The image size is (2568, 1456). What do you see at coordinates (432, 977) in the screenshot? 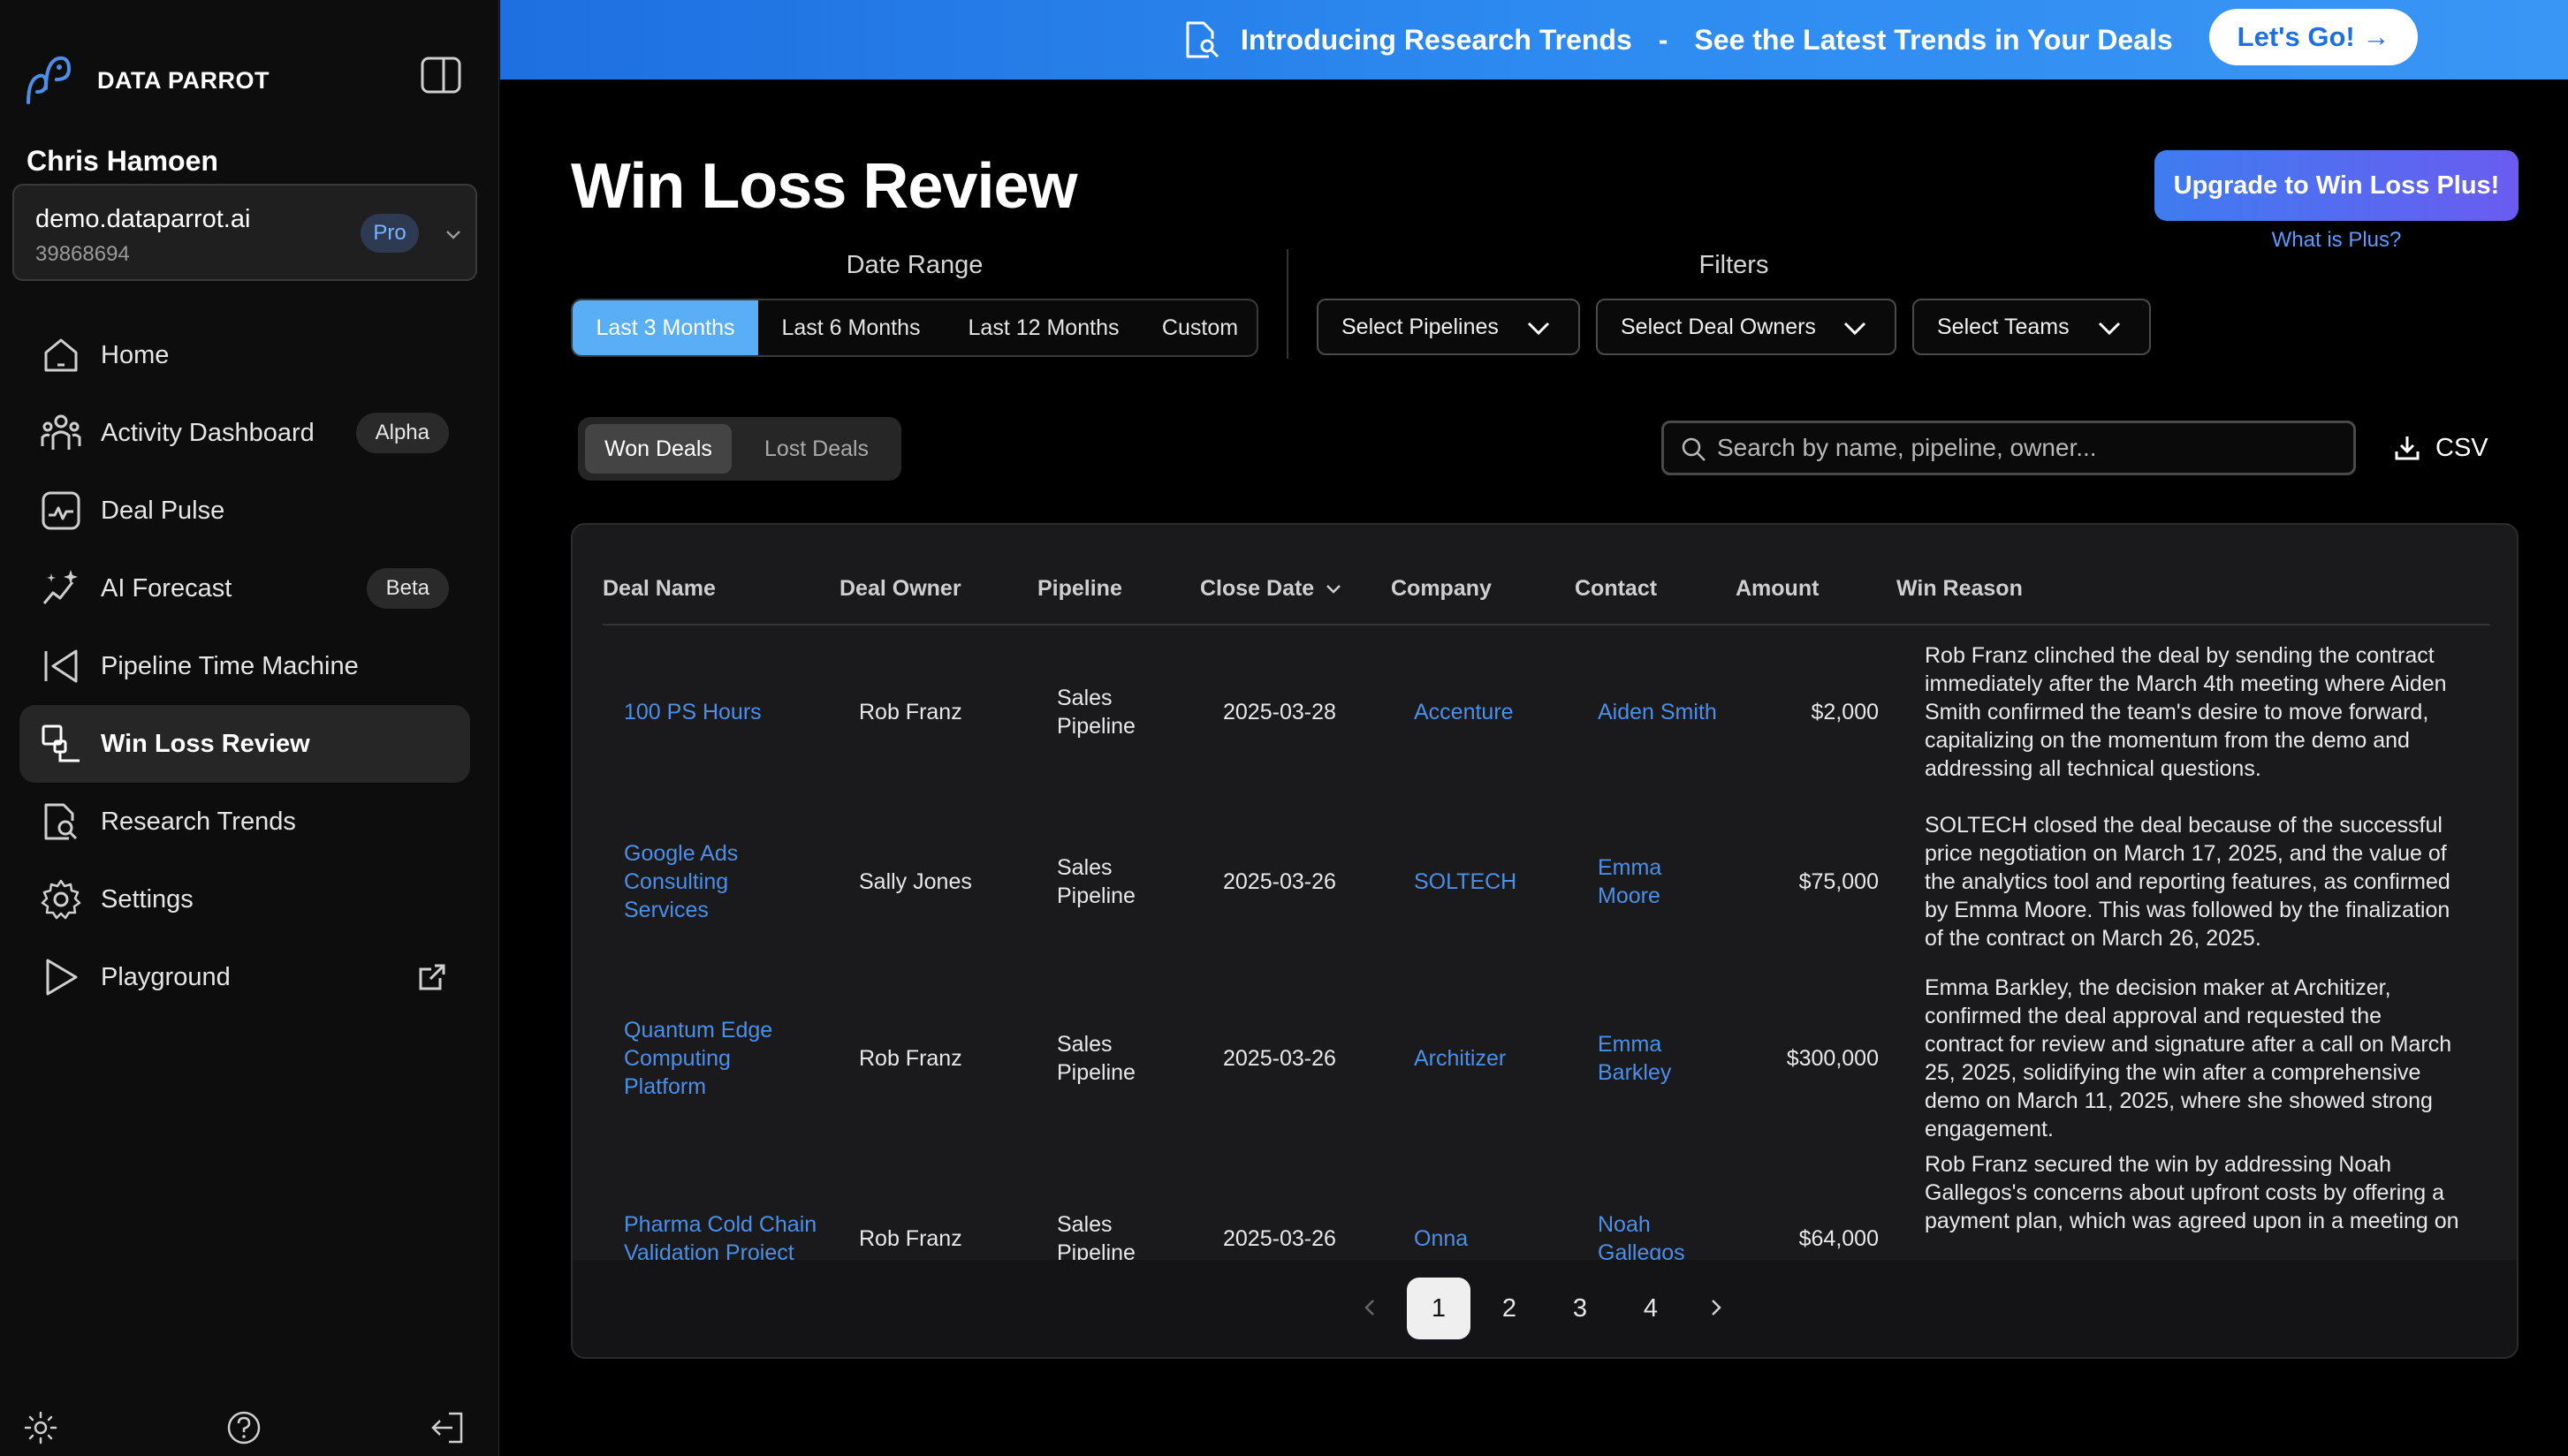
I see `external-link-icon` at bounding box center [432, 977].